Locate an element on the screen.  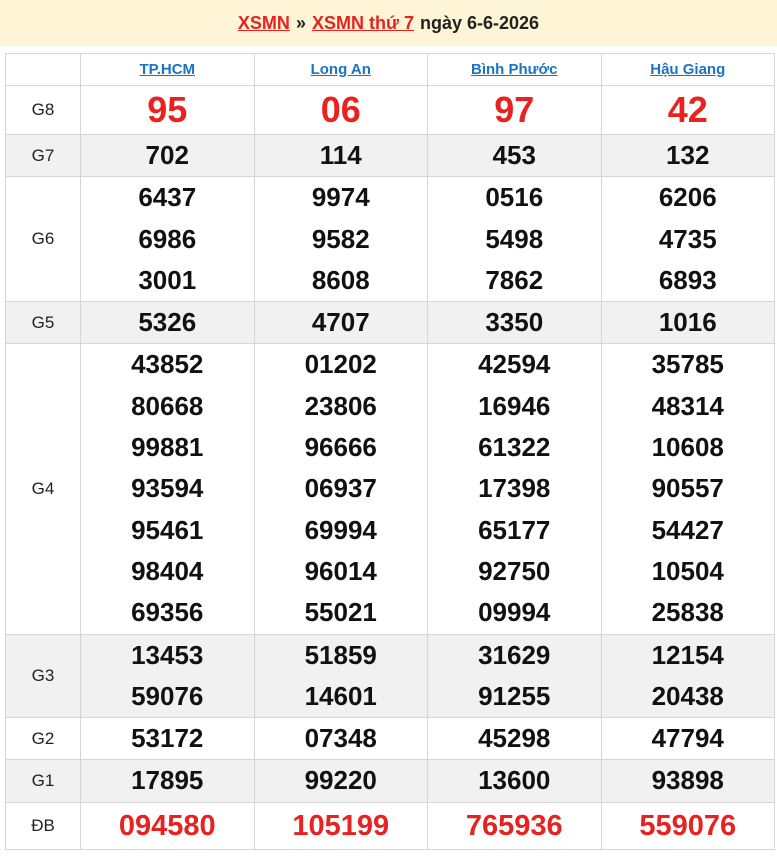
winning-number: 97 is located at coordinates (514, 109).